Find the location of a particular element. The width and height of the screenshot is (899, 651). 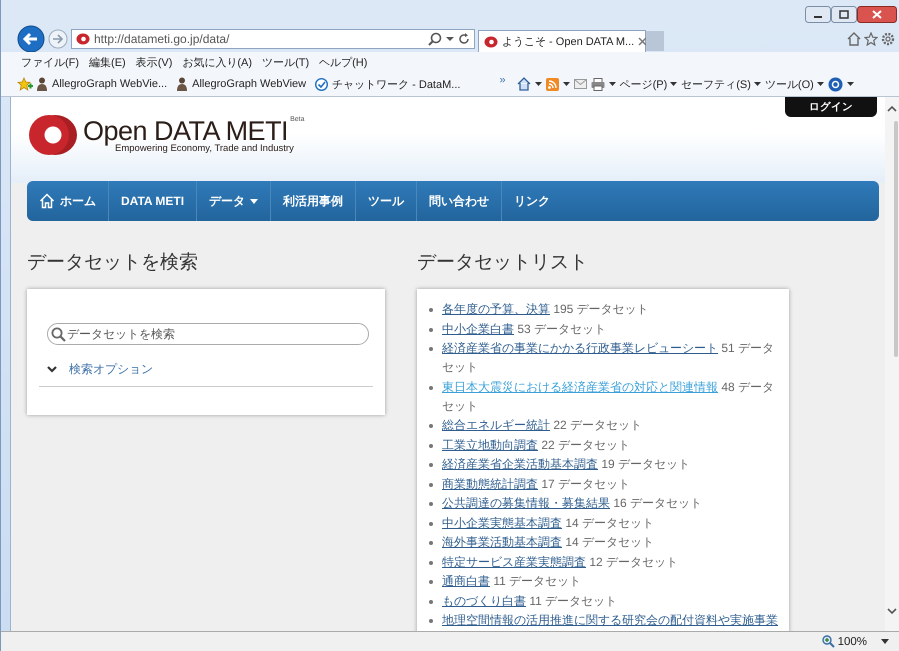

dataset-entry: 工業立地動向調査 22 データセット is located at coordinates (537, 445).